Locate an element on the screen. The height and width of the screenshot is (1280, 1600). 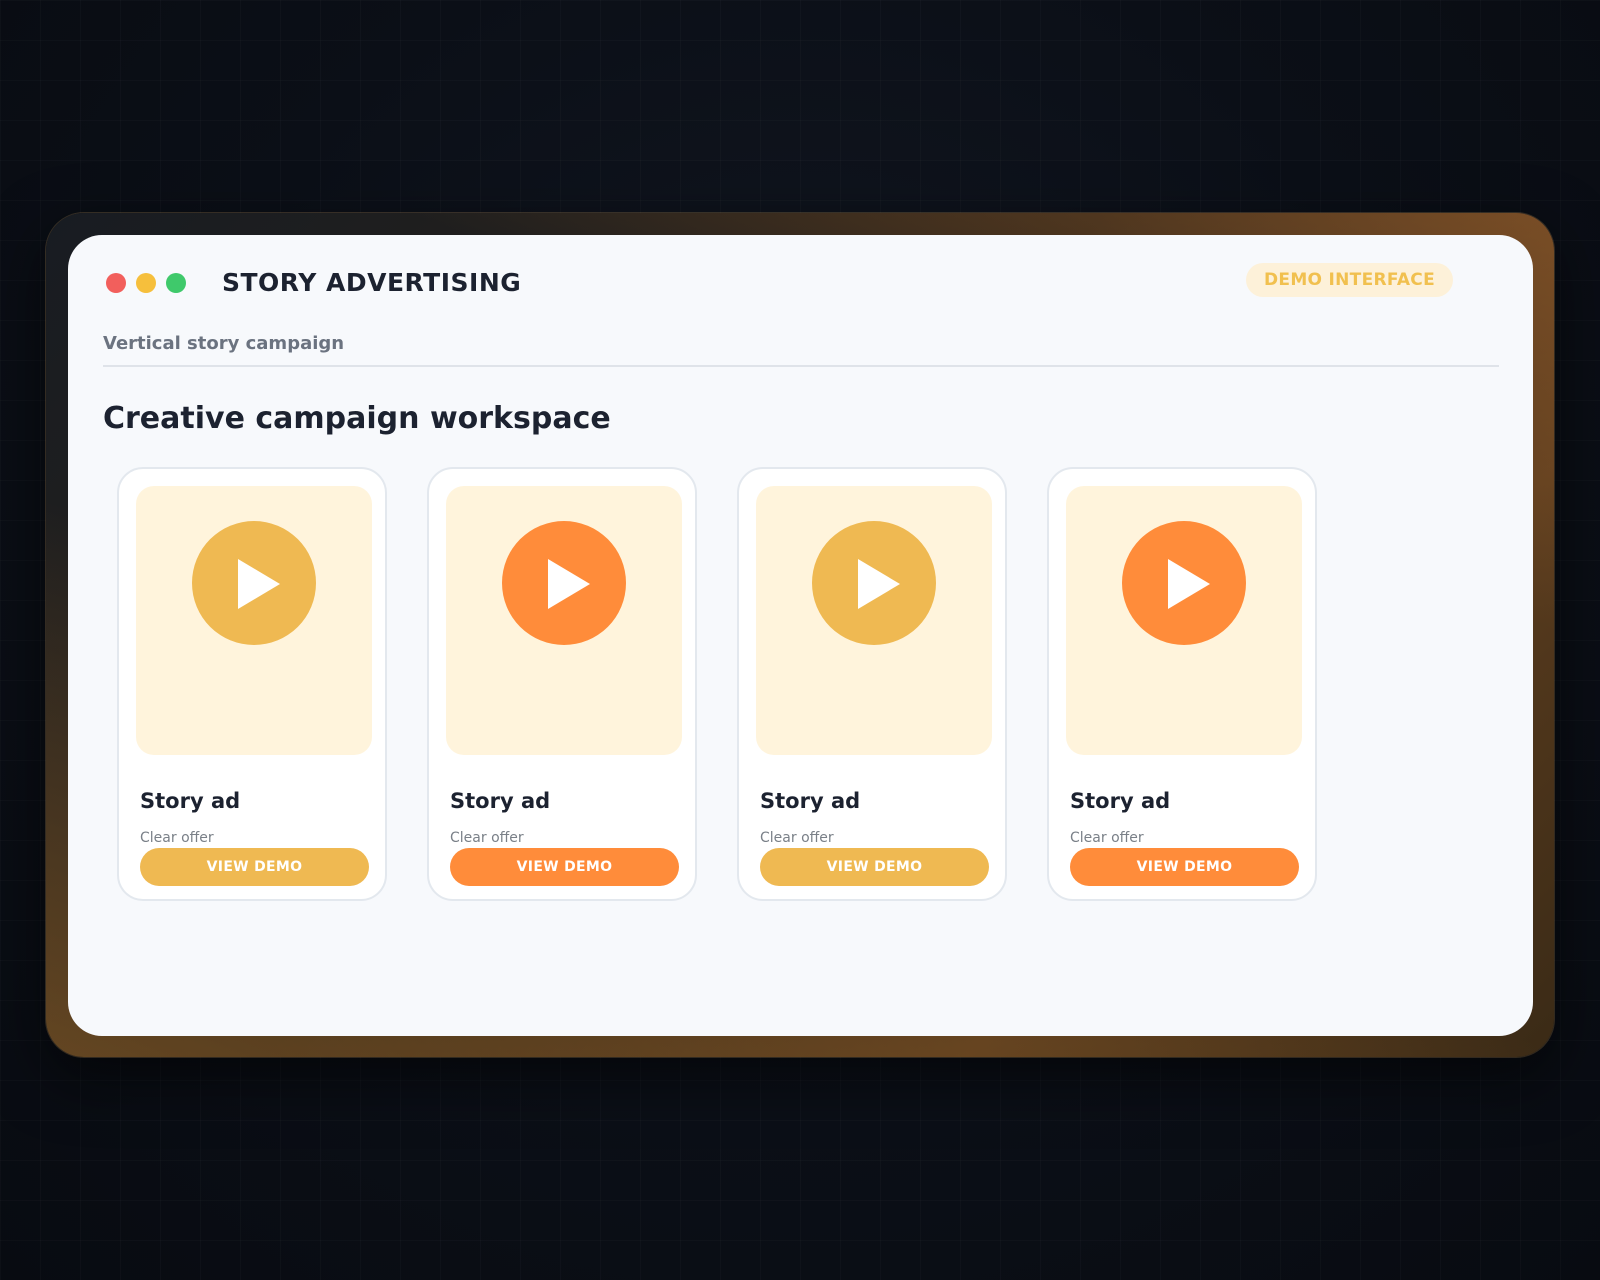
demo-interface-badge: DEMO INTERFACE is located at coordinates (1349, 280).